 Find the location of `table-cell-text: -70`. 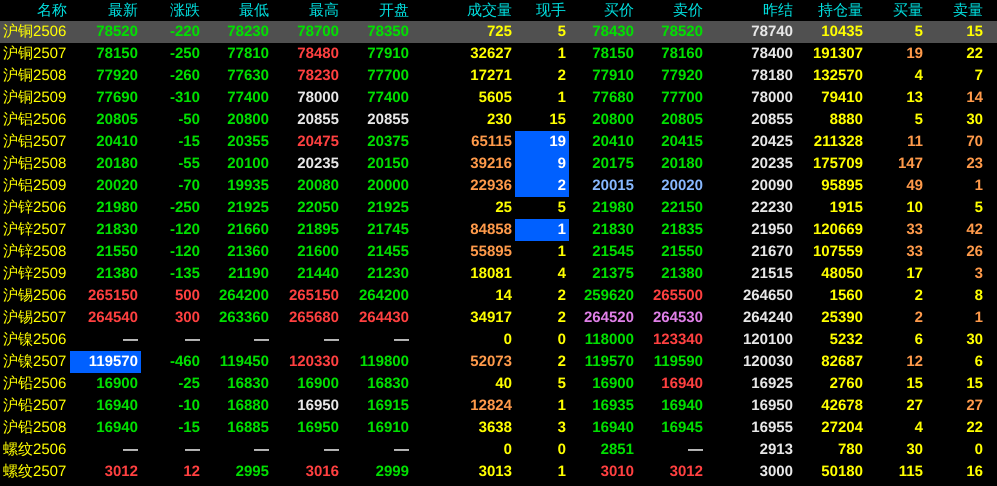

table-cell-text: -70 is located at coordinates (189, 186).